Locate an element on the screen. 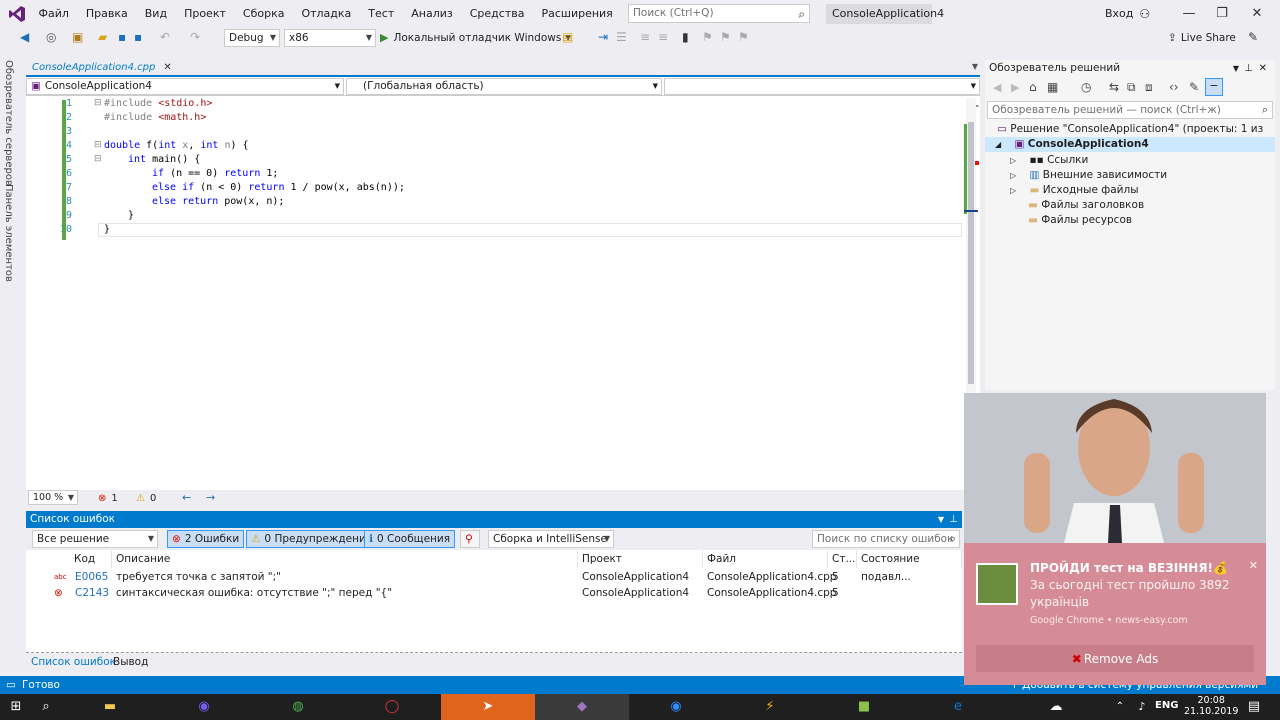  scope-dropdown: (Глобальная область) ▼ is located at coordinates (504, 86).